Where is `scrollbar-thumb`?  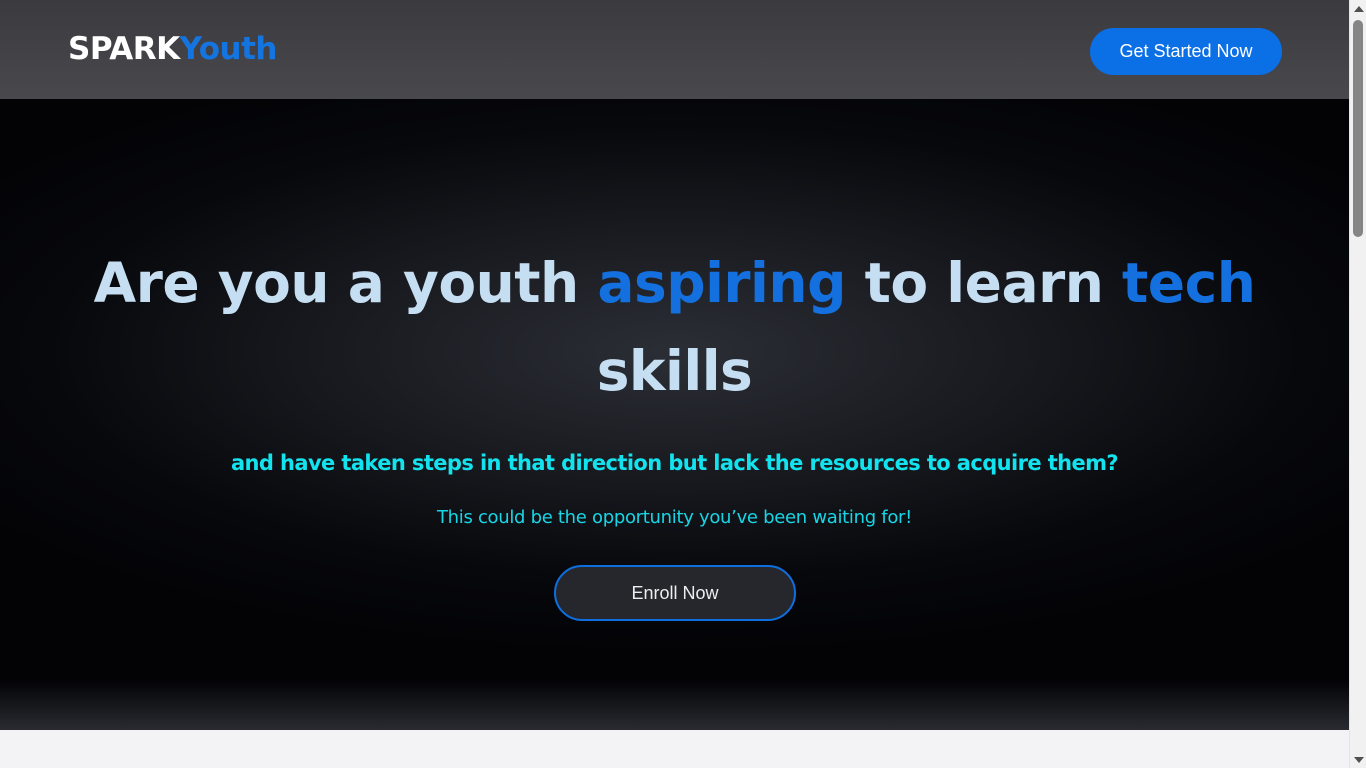 scrollbar-thumb is located at coordinates (1358, 128).